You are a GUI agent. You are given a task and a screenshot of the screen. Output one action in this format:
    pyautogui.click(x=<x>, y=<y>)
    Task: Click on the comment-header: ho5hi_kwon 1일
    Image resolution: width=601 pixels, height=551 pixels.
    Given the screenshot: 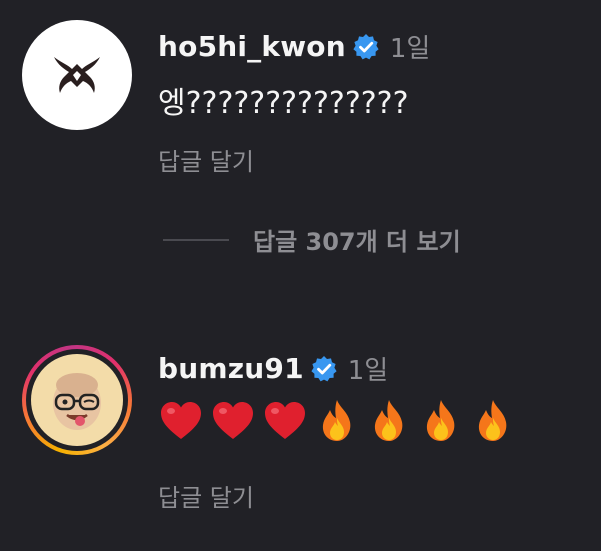 What is the action you would take?
    pyautogui.click(x=294, y=46)
    